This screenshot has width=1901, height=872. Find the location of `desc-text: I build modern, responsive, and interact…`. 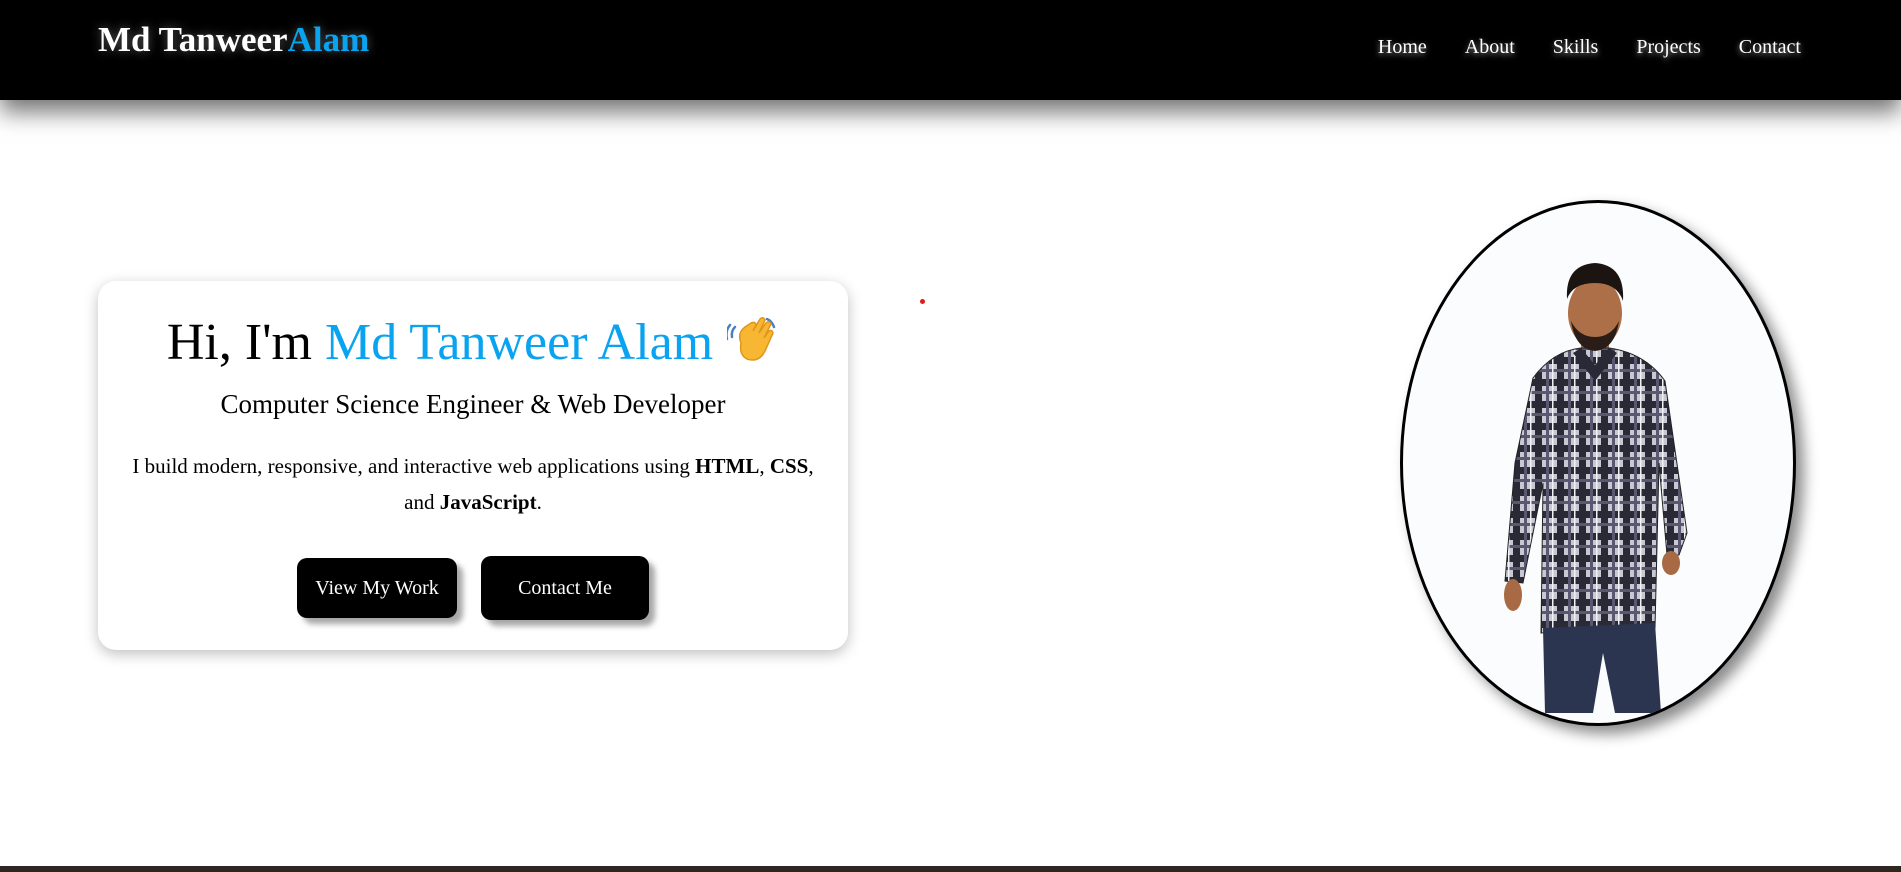

desc-text: I build modern, responsive, and interact… is located at coordinates (411, 466).